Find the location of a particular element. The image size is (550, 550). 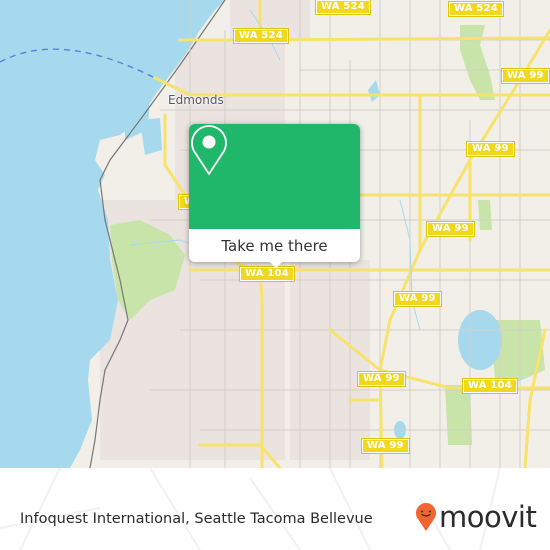

popup-header is located at coordinates (274, 176).